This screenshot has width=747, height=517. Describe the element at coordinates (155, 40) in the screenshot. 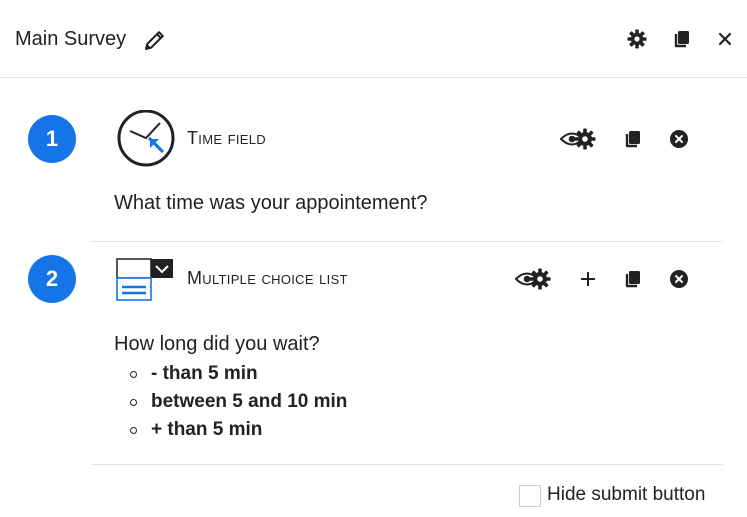

I see `pencil-icon` at that location.